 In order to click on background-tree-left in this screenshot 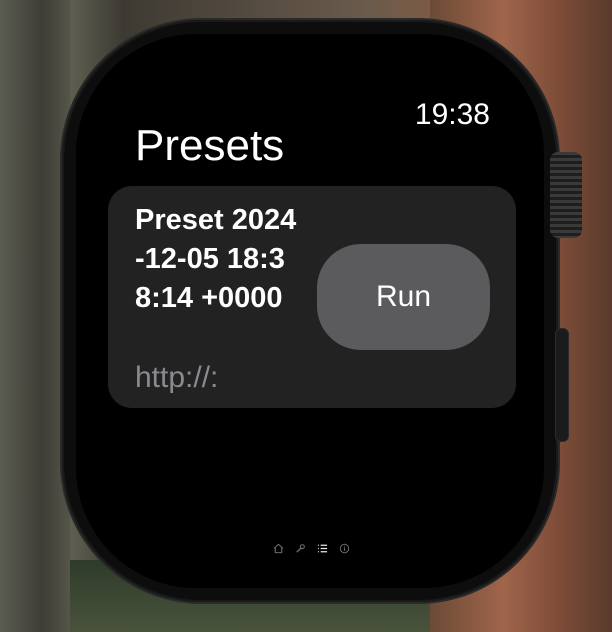, I will do `click(35, 316)`.